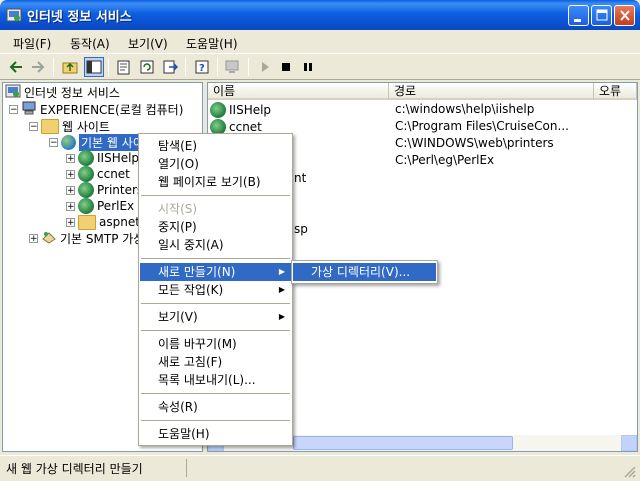  I want to click on iis-app-icon, so click(14, 15).